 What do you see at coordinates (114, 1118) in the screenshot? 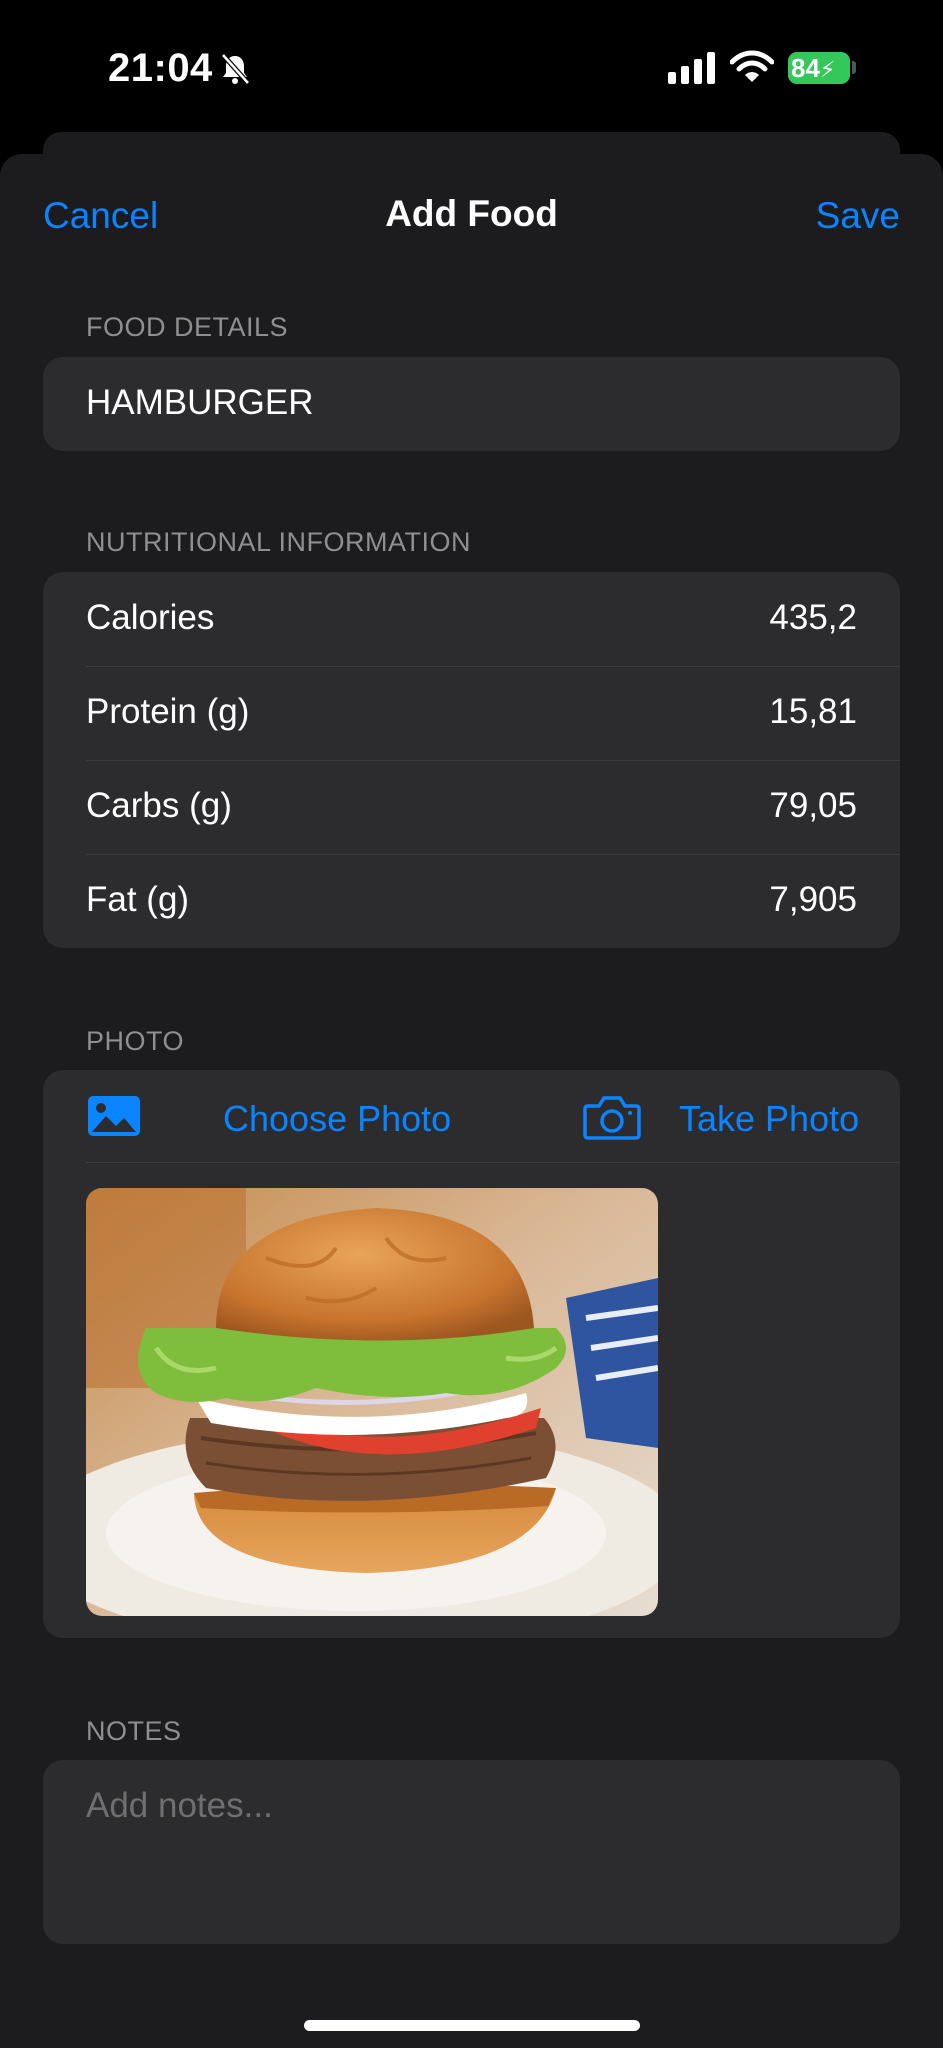
I see `photo-icon` at bounding box center [114, 1118].